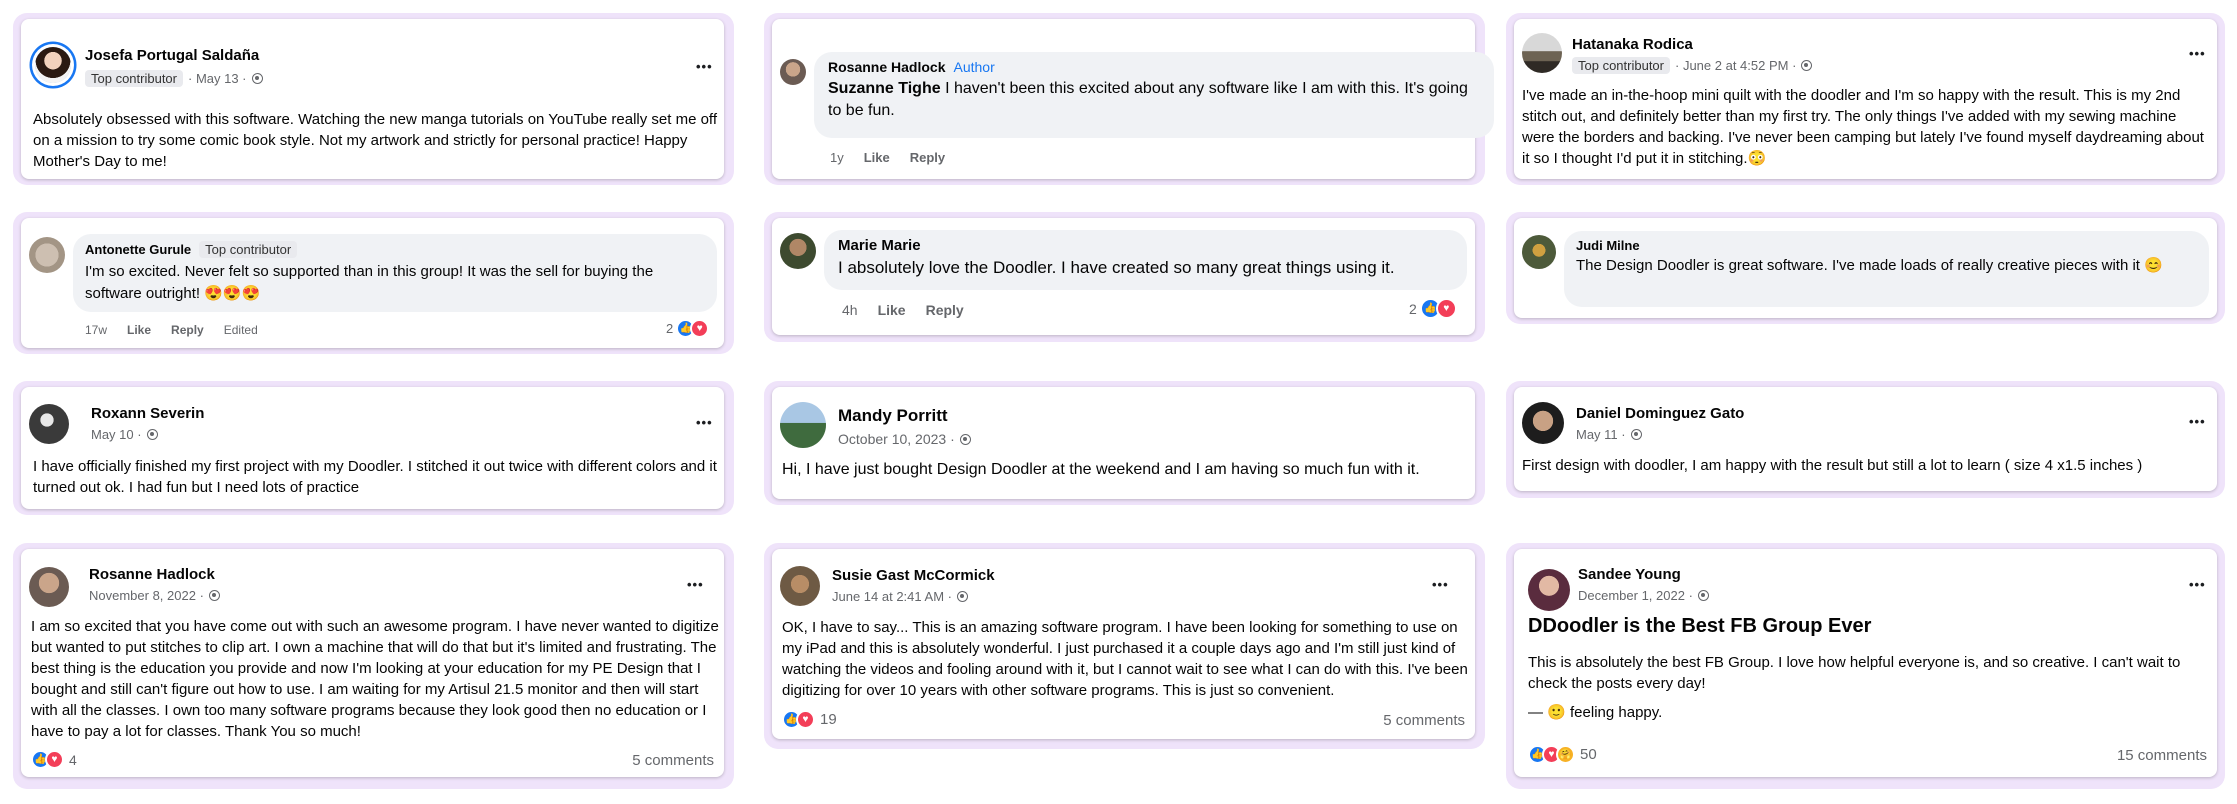 This screenshot has width=2237, height=804. What do you see at coordinates (138, 249) in the screenshot?
I see `commenter-name: Antonette Gurule` at bounding box center [138, 249].